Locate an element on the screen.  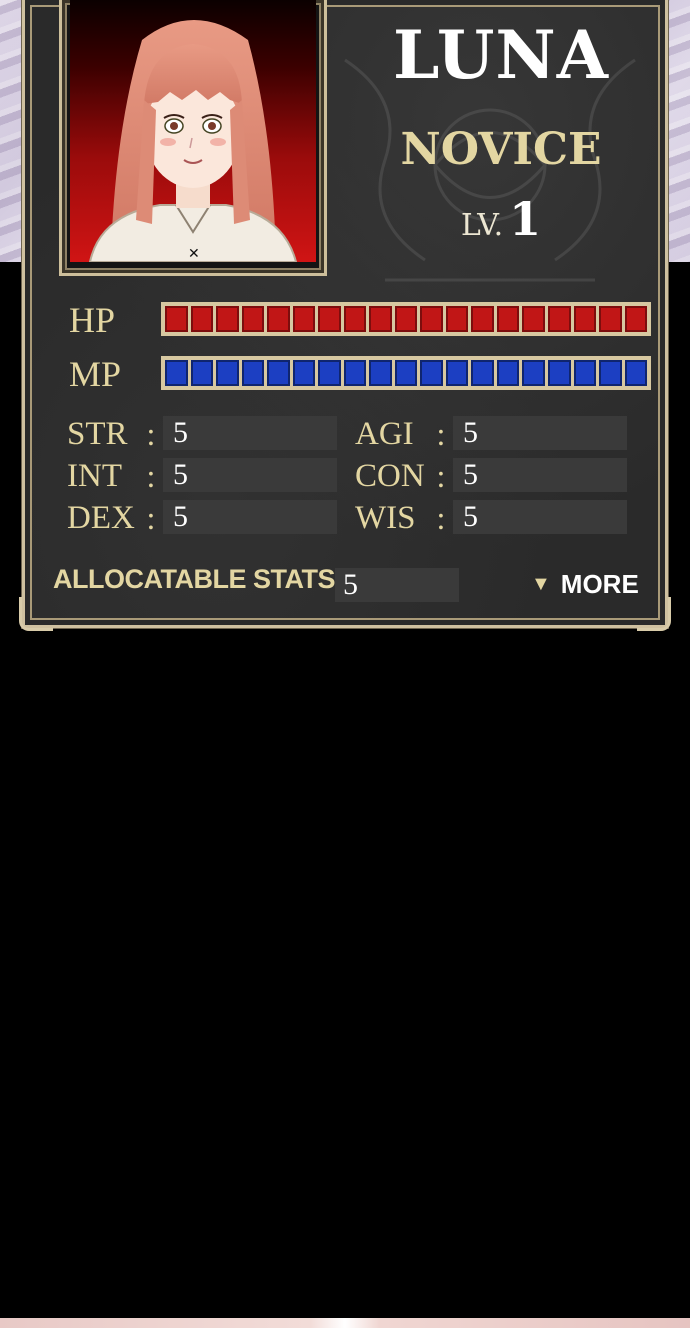
portrait-frame: ✕ is located at coordinates (193, 138).